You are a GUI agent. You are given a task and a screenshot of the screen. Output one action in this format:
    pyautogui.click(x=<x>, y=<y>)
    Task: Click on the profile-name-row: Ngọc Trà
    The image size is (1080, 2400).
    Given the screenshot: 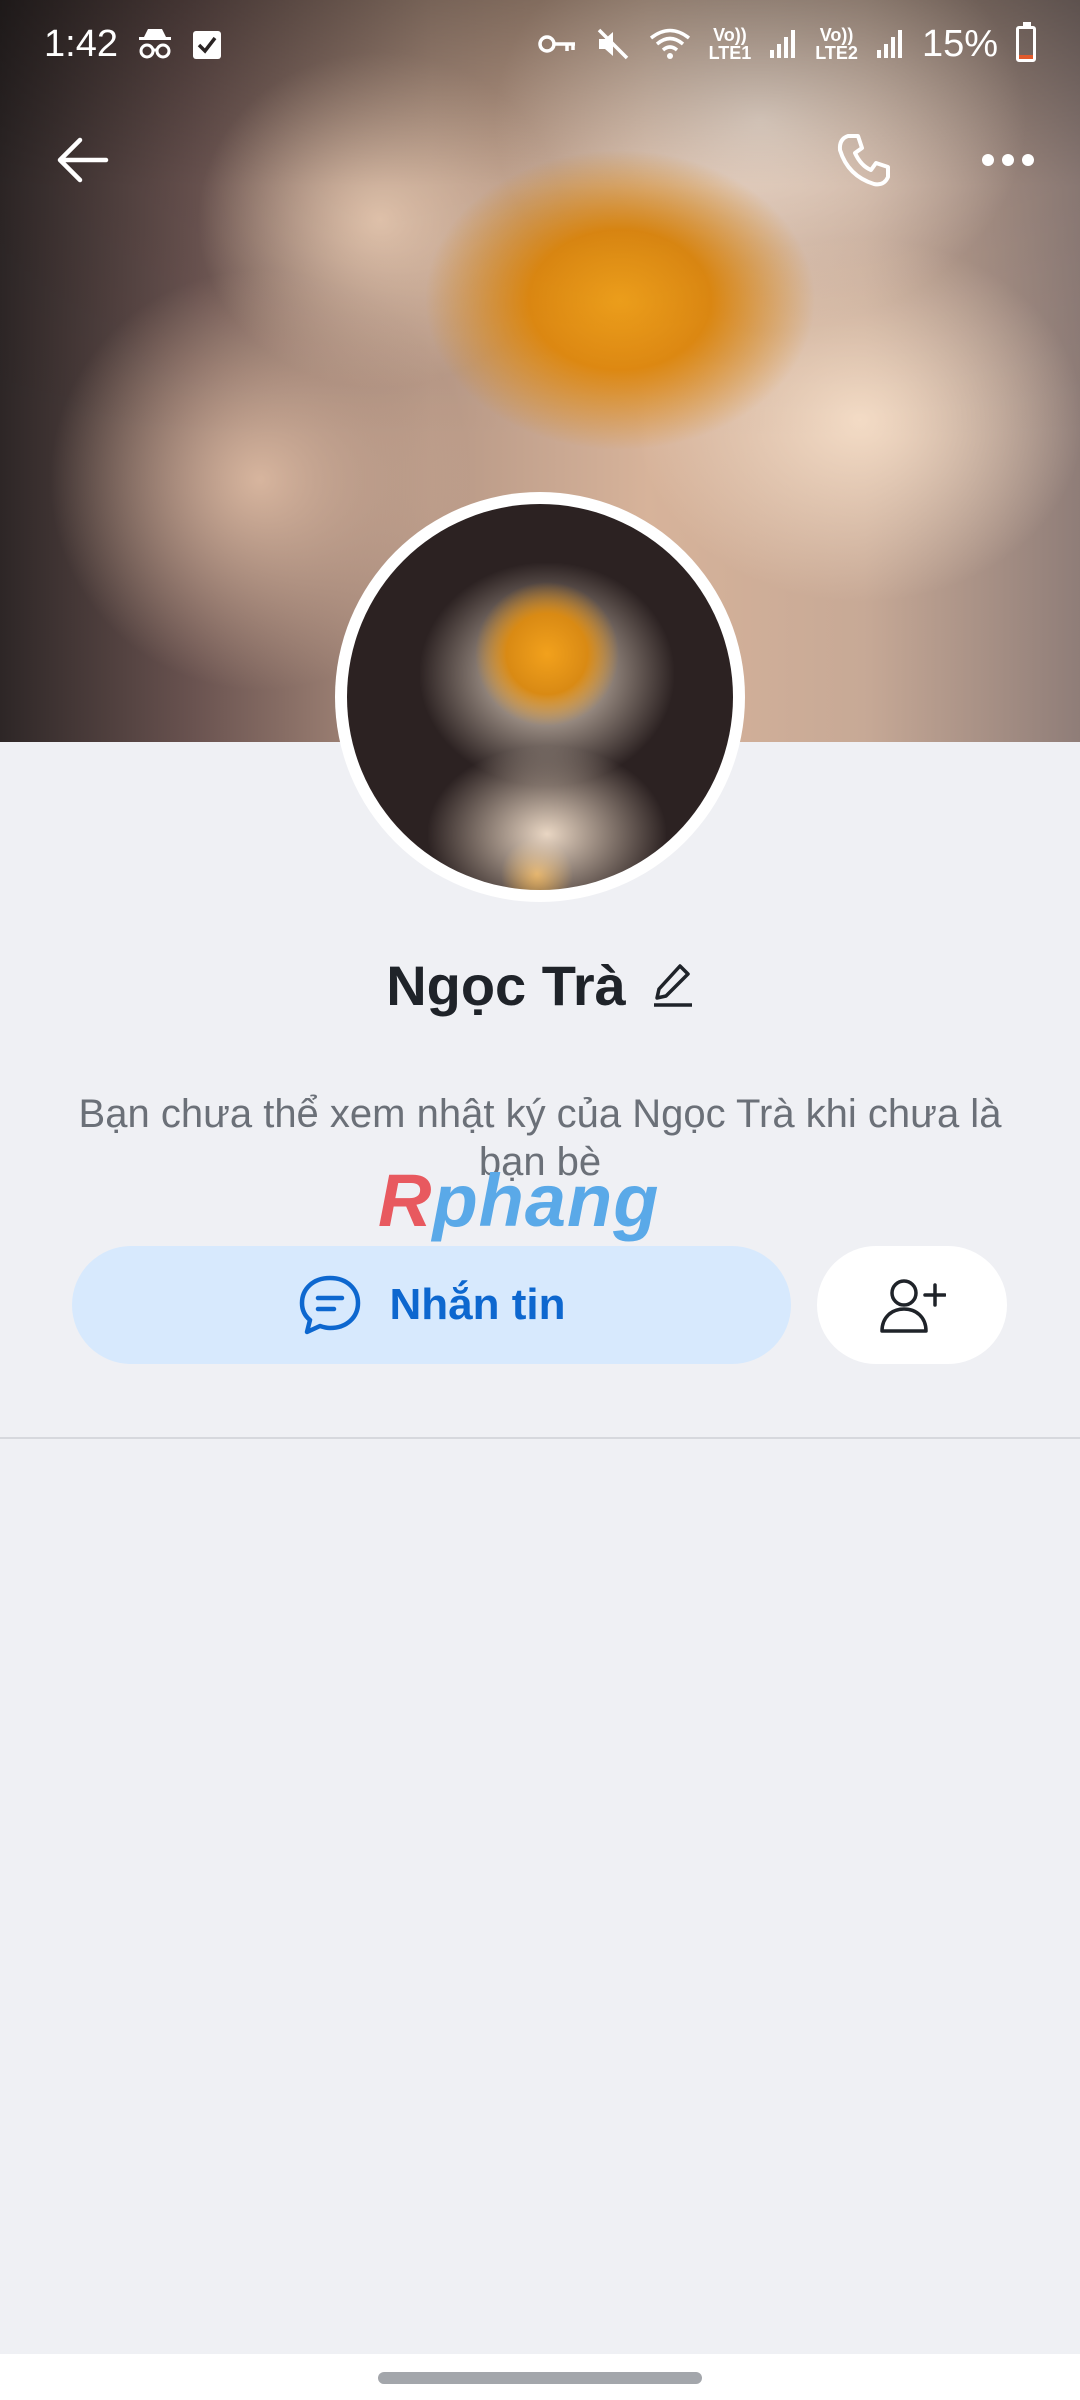 What is the action you would take?
    pyautogui.click(x=540, y=985)
    